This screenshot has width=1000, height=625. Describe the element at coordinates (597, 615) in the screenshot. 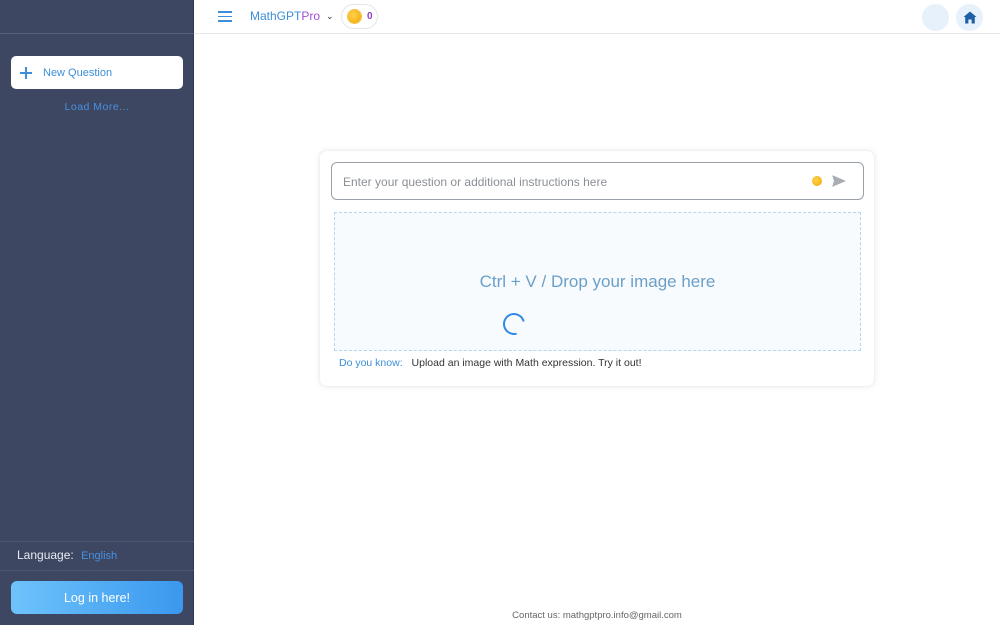

I see `contact-footer: Contact us: mathgptpro.info@gmail.com` at that location.